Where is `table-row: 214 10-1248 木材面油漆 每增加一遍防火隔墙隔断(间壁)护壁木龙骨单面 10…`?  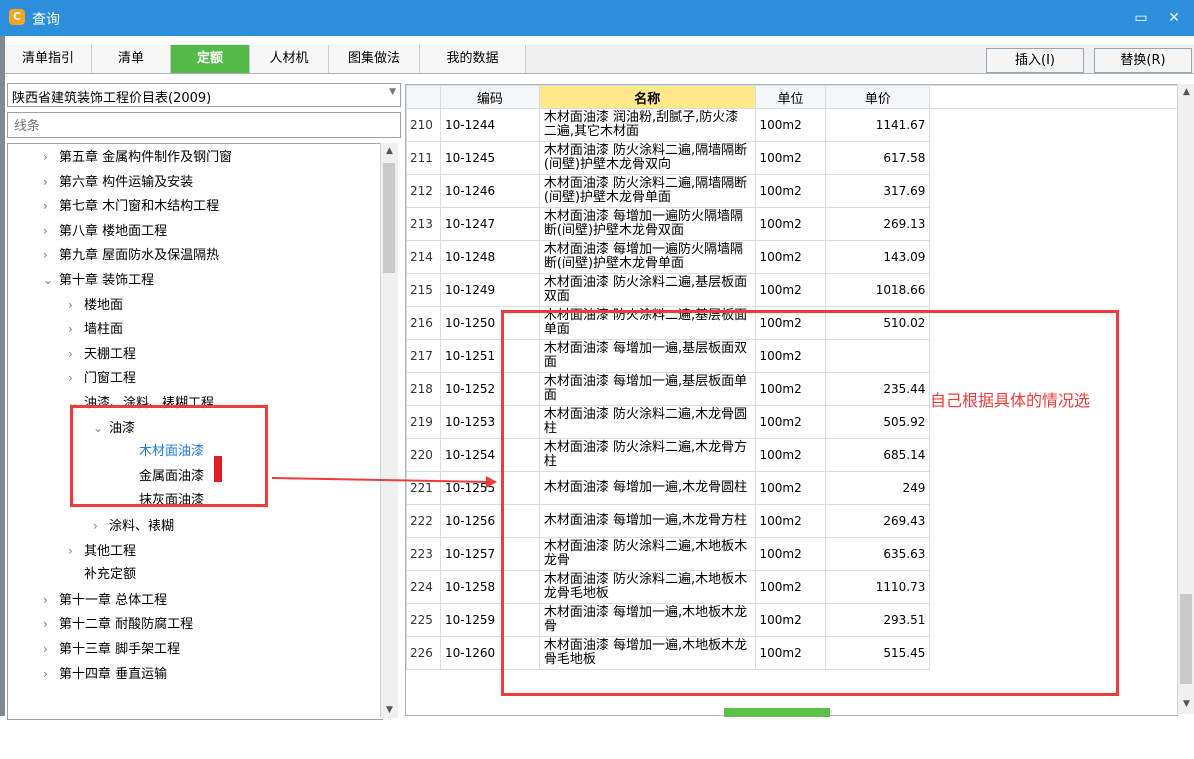 table-row: 214 10-1248 木材面油漆 每增加一遍防火隔墙隔断(间壁)护壁木龙骨单面 10… is located at coordinates (792, 257).